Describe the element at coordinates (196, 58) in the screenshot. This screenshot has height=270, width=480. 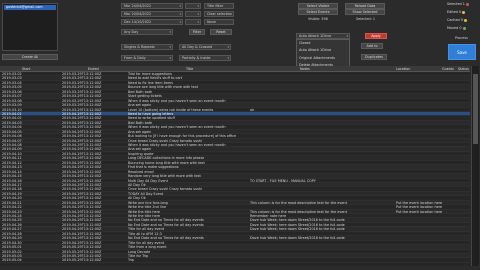
I see `partial-value: Partially & Inside` at that location.